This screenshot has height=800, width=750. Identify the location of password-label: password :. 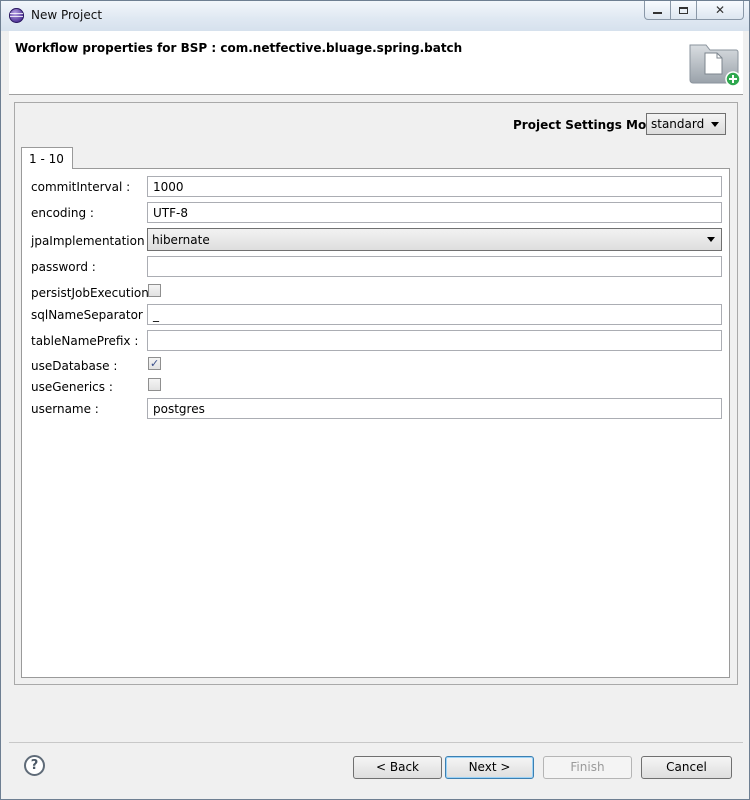
(63, 267).